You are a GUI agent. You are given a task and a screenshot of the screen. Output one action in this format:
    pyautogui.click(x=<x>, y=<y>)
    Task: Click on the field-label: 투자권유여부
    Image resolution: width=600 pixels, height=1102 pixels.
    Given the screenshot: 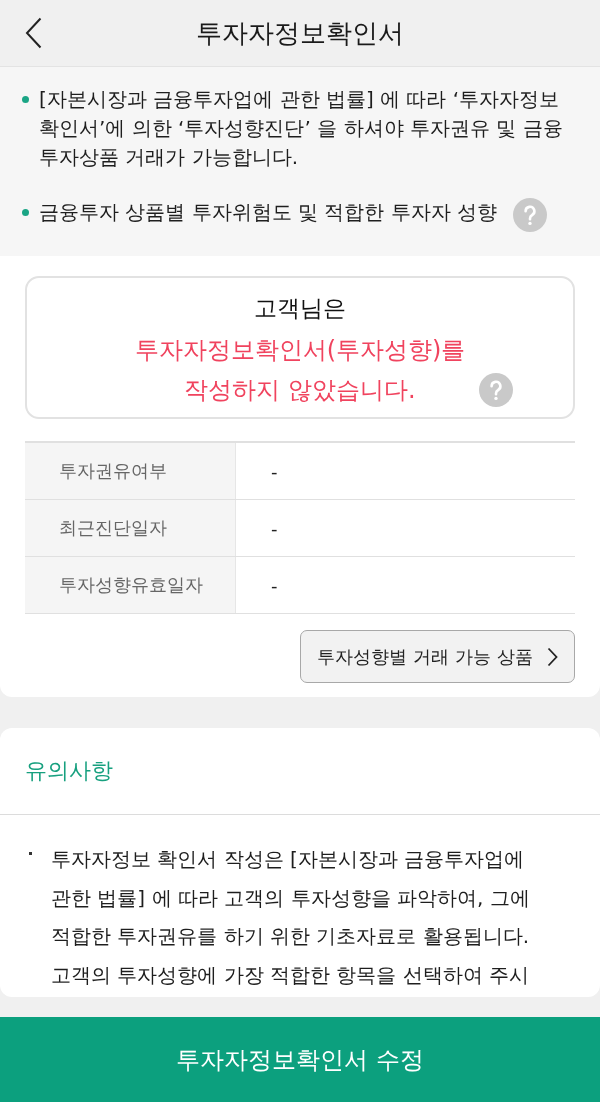 What is the action you would take?
    pyautogui.click(x=130, y=471)
    